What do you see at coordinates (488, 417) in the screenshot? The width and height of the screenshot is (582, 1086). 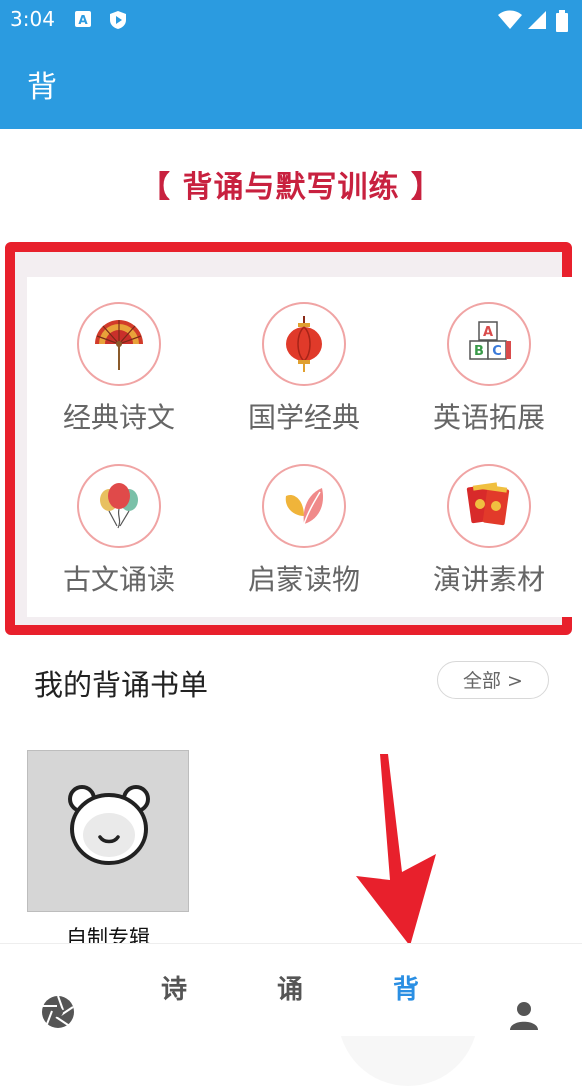 I see `category-label: 英语拓展` at bounding box center [488, 417].